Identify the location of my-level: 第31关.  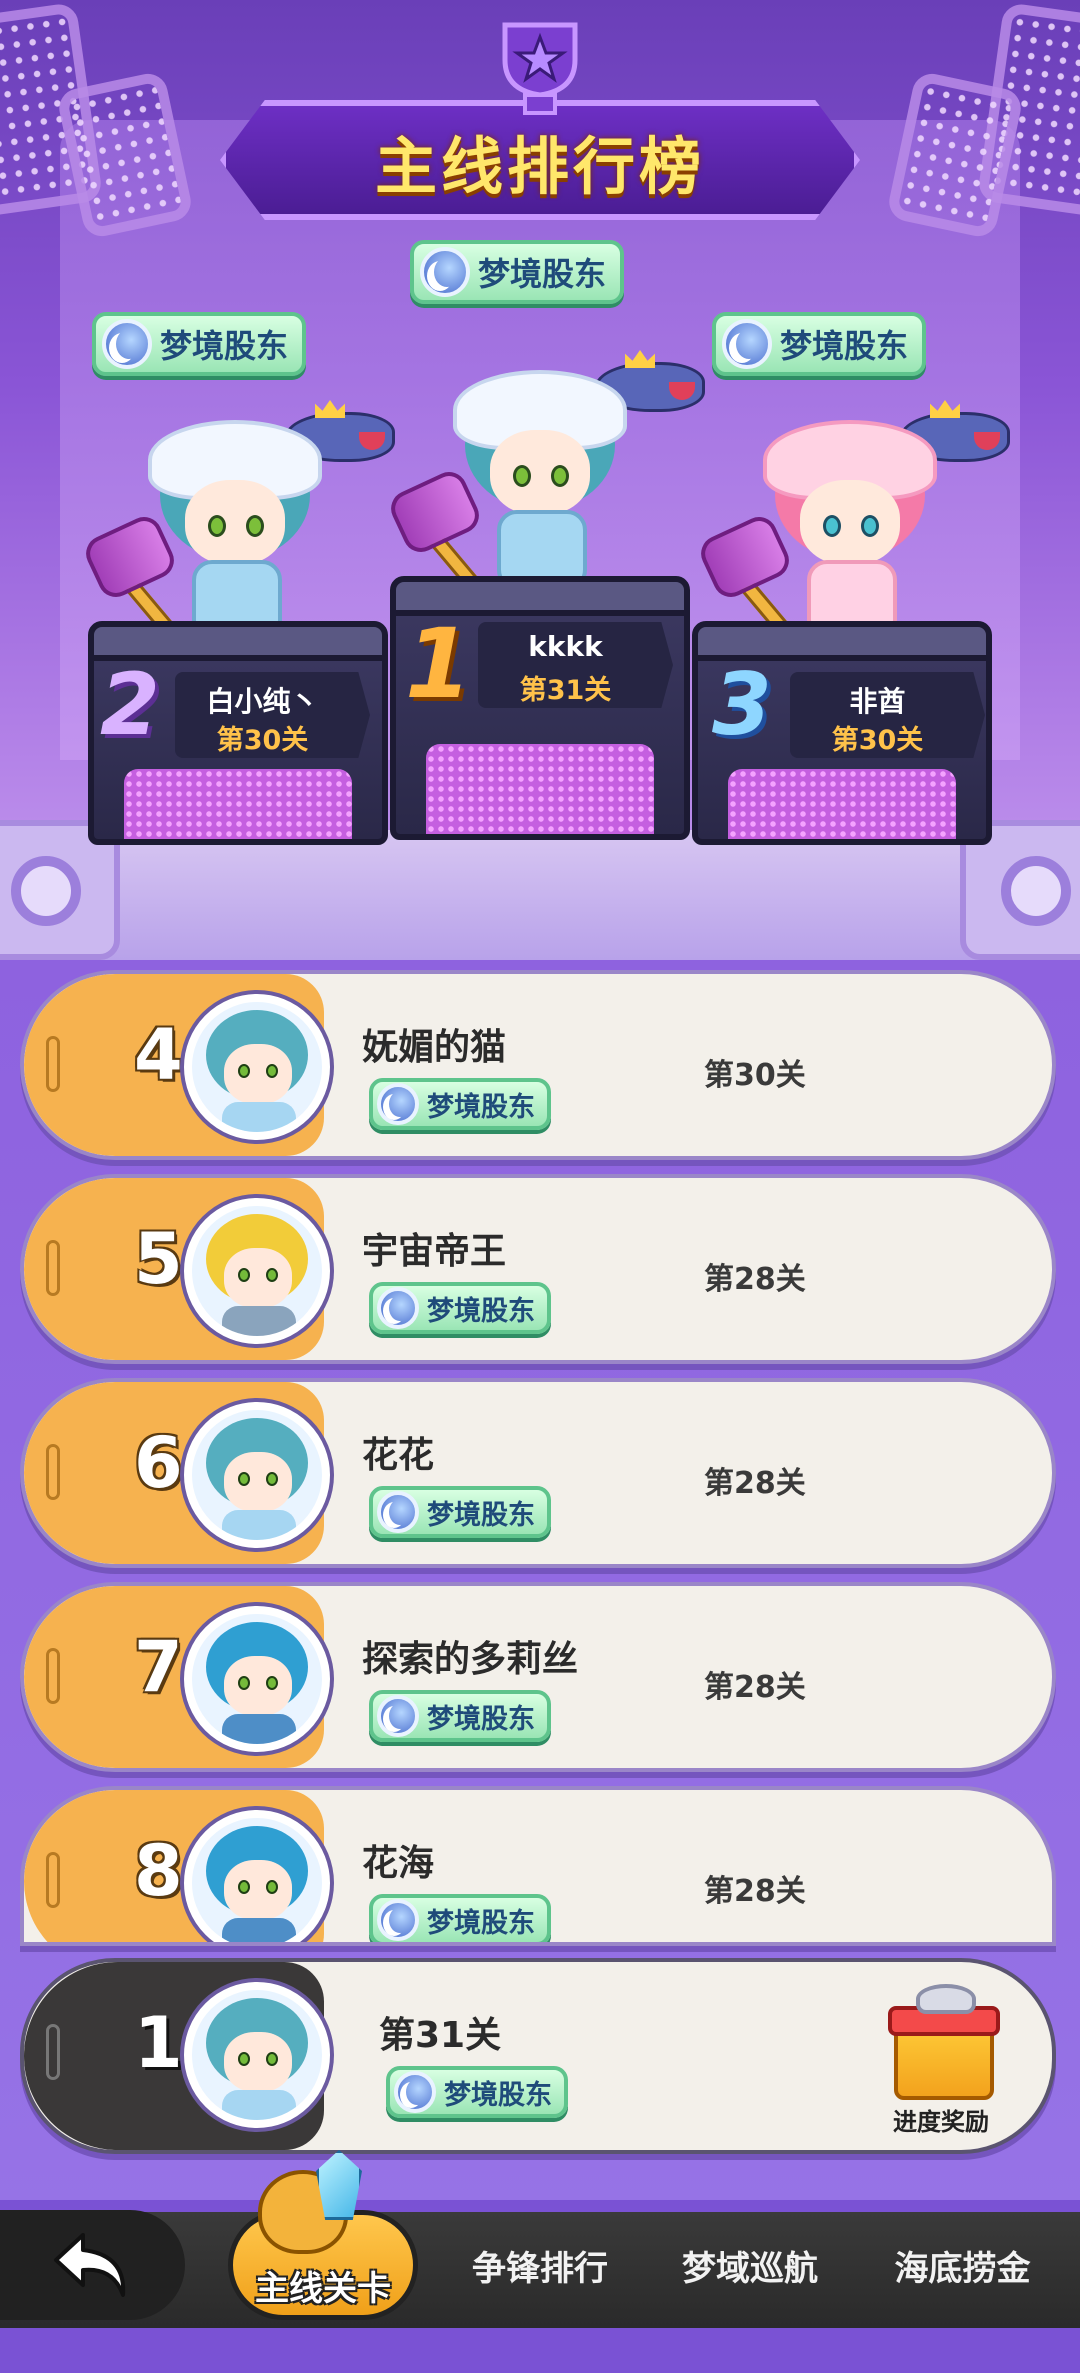
(440, 2035).